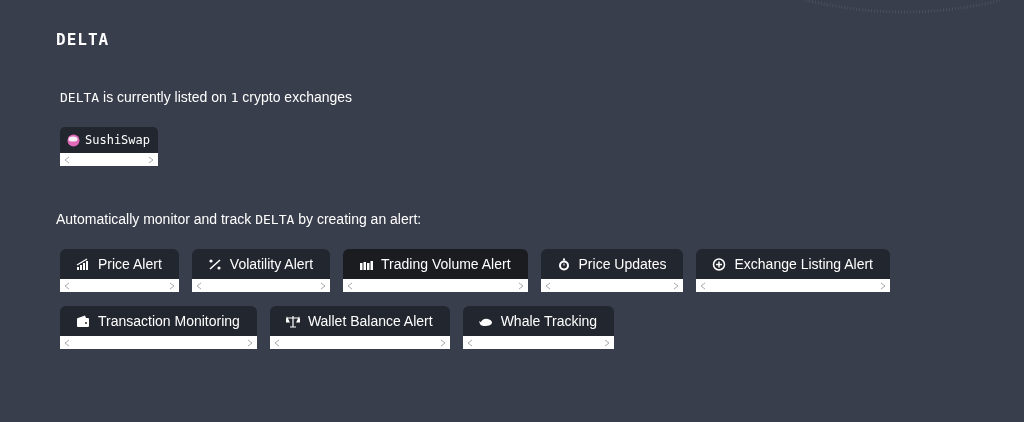  I want to click on rising-chart-icon, so click(83, 264).